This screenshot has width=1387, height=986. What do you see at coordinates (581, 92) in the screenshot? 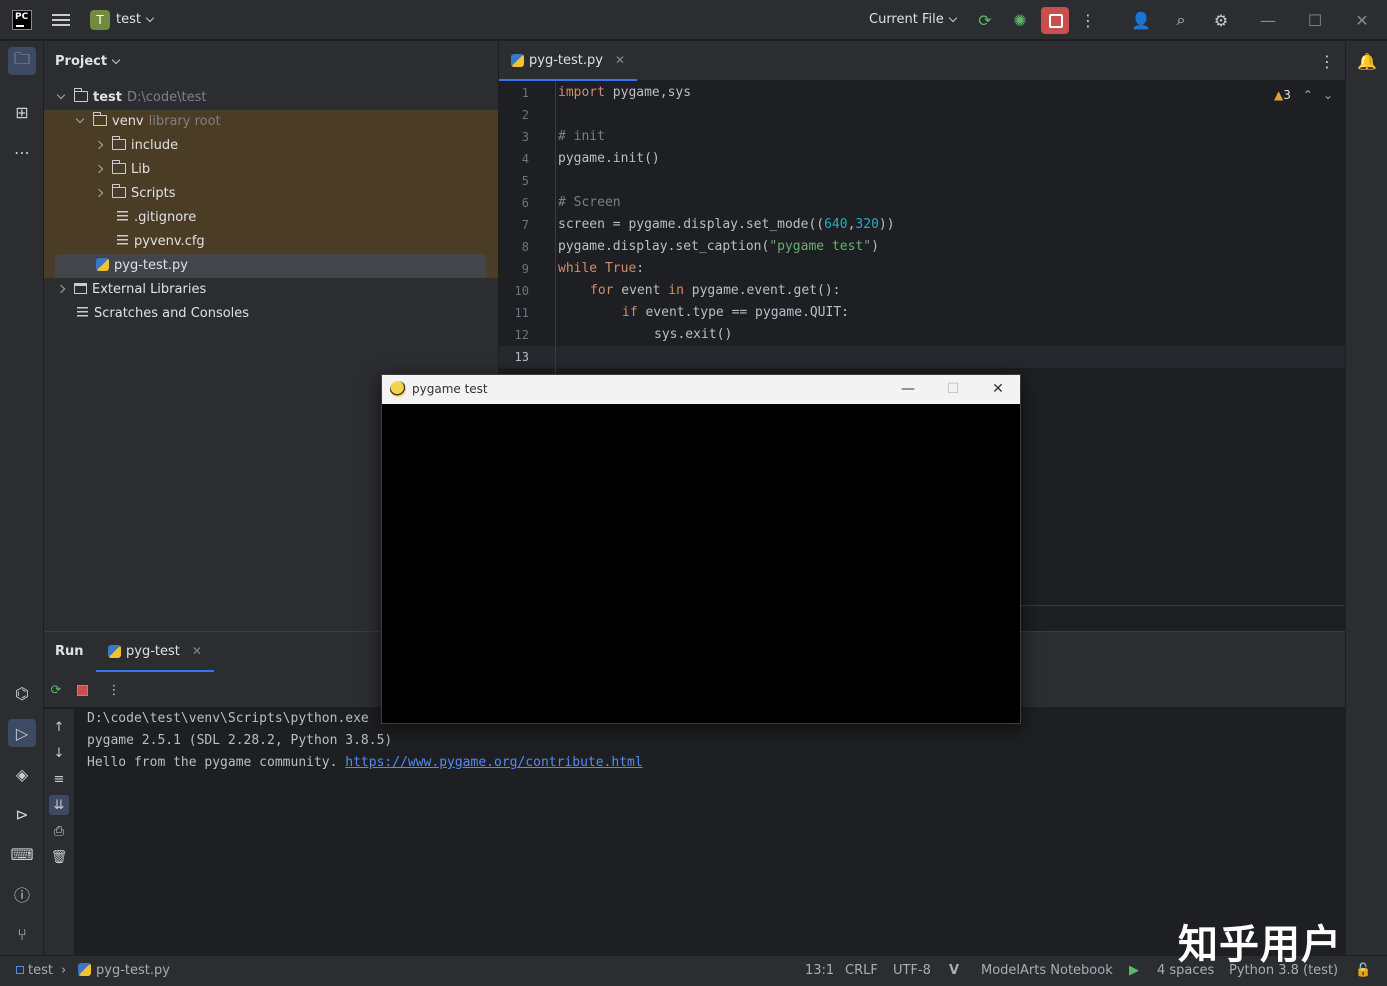
I see `code-token: import` at bounding box center [581, 92].